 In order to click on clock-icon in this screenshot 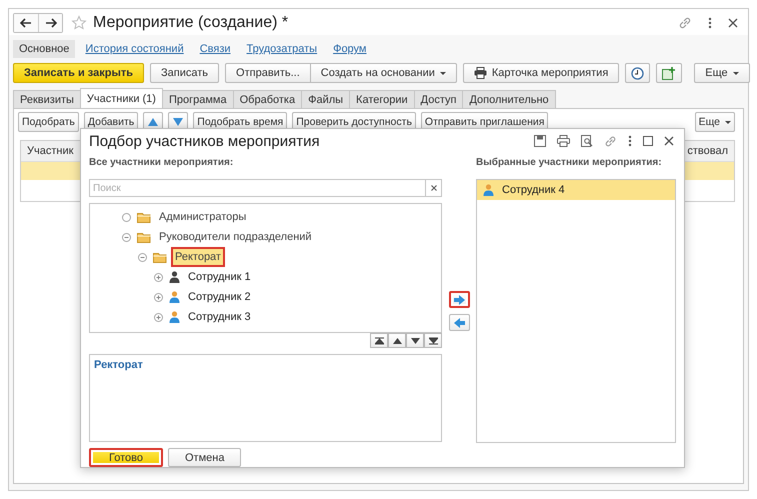, I will do `click(637, 73)`.